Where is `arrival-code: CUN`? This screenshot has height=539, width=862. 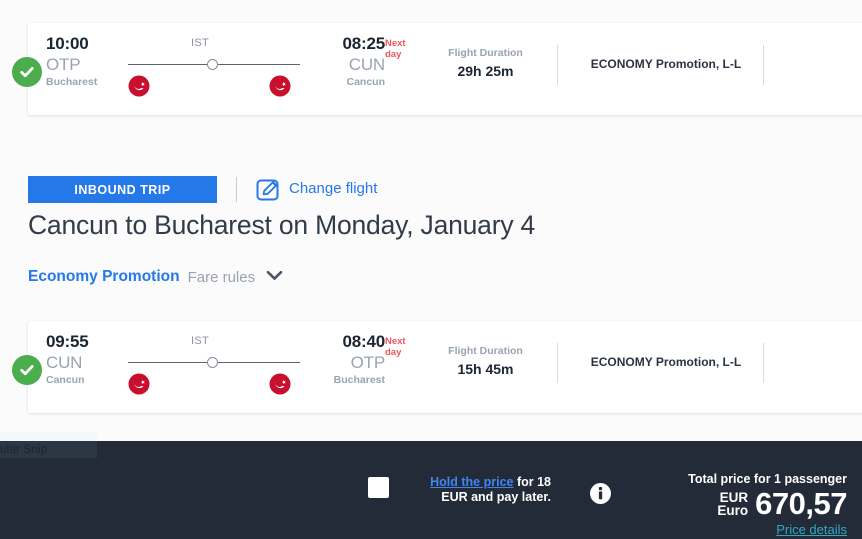 arrival-code: CUN is located at coordinates (366, 64).